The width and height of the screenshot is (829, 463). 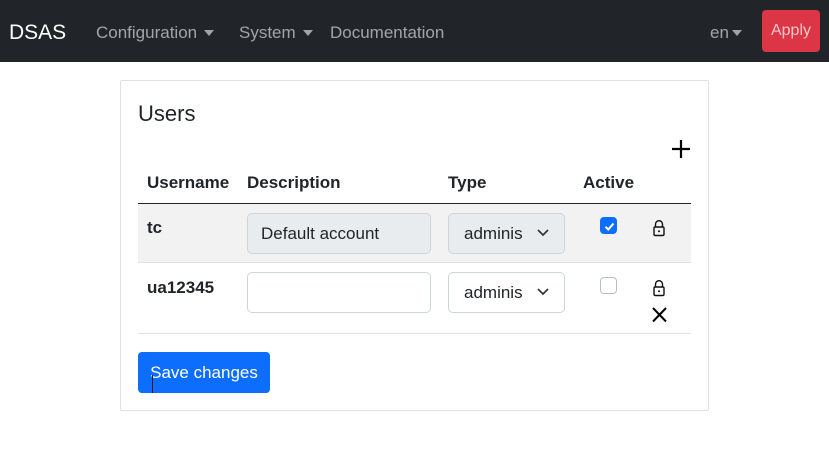 I want to click on column-header-description: Description, so click(x=294, y=182).